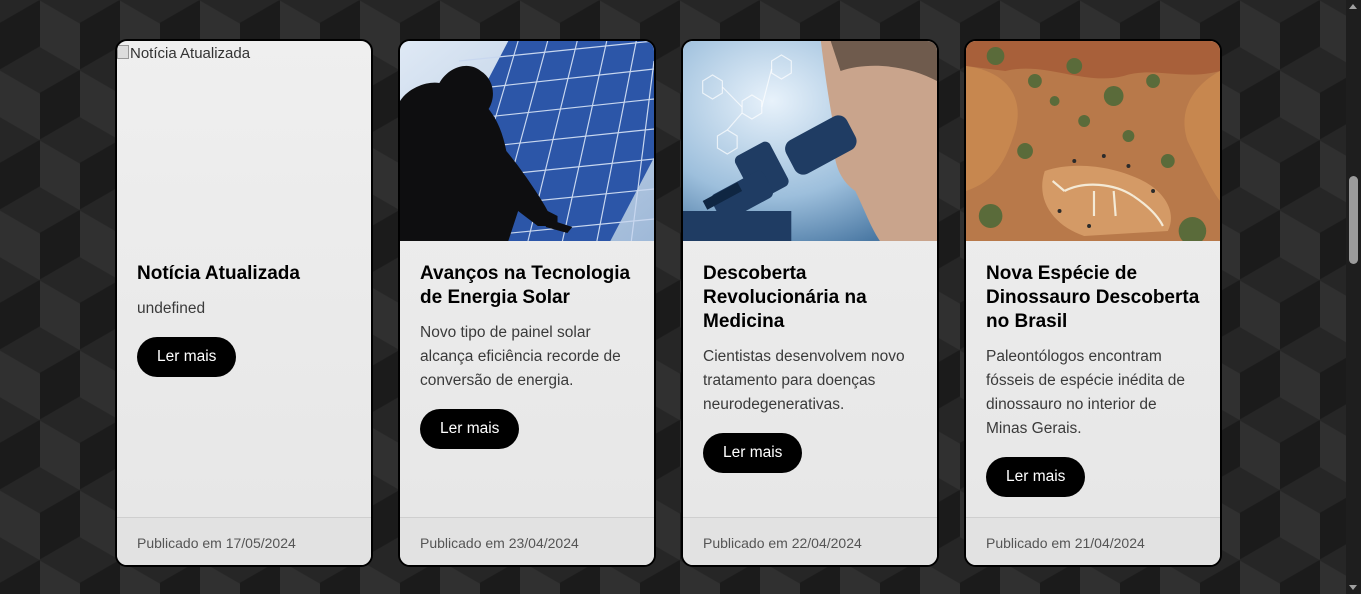 This screenshot has width=1361, height=594. Describe the element at coordinates (1353, 6) in the screenshot. I see `scroll-up-arrow-icon` at that location.